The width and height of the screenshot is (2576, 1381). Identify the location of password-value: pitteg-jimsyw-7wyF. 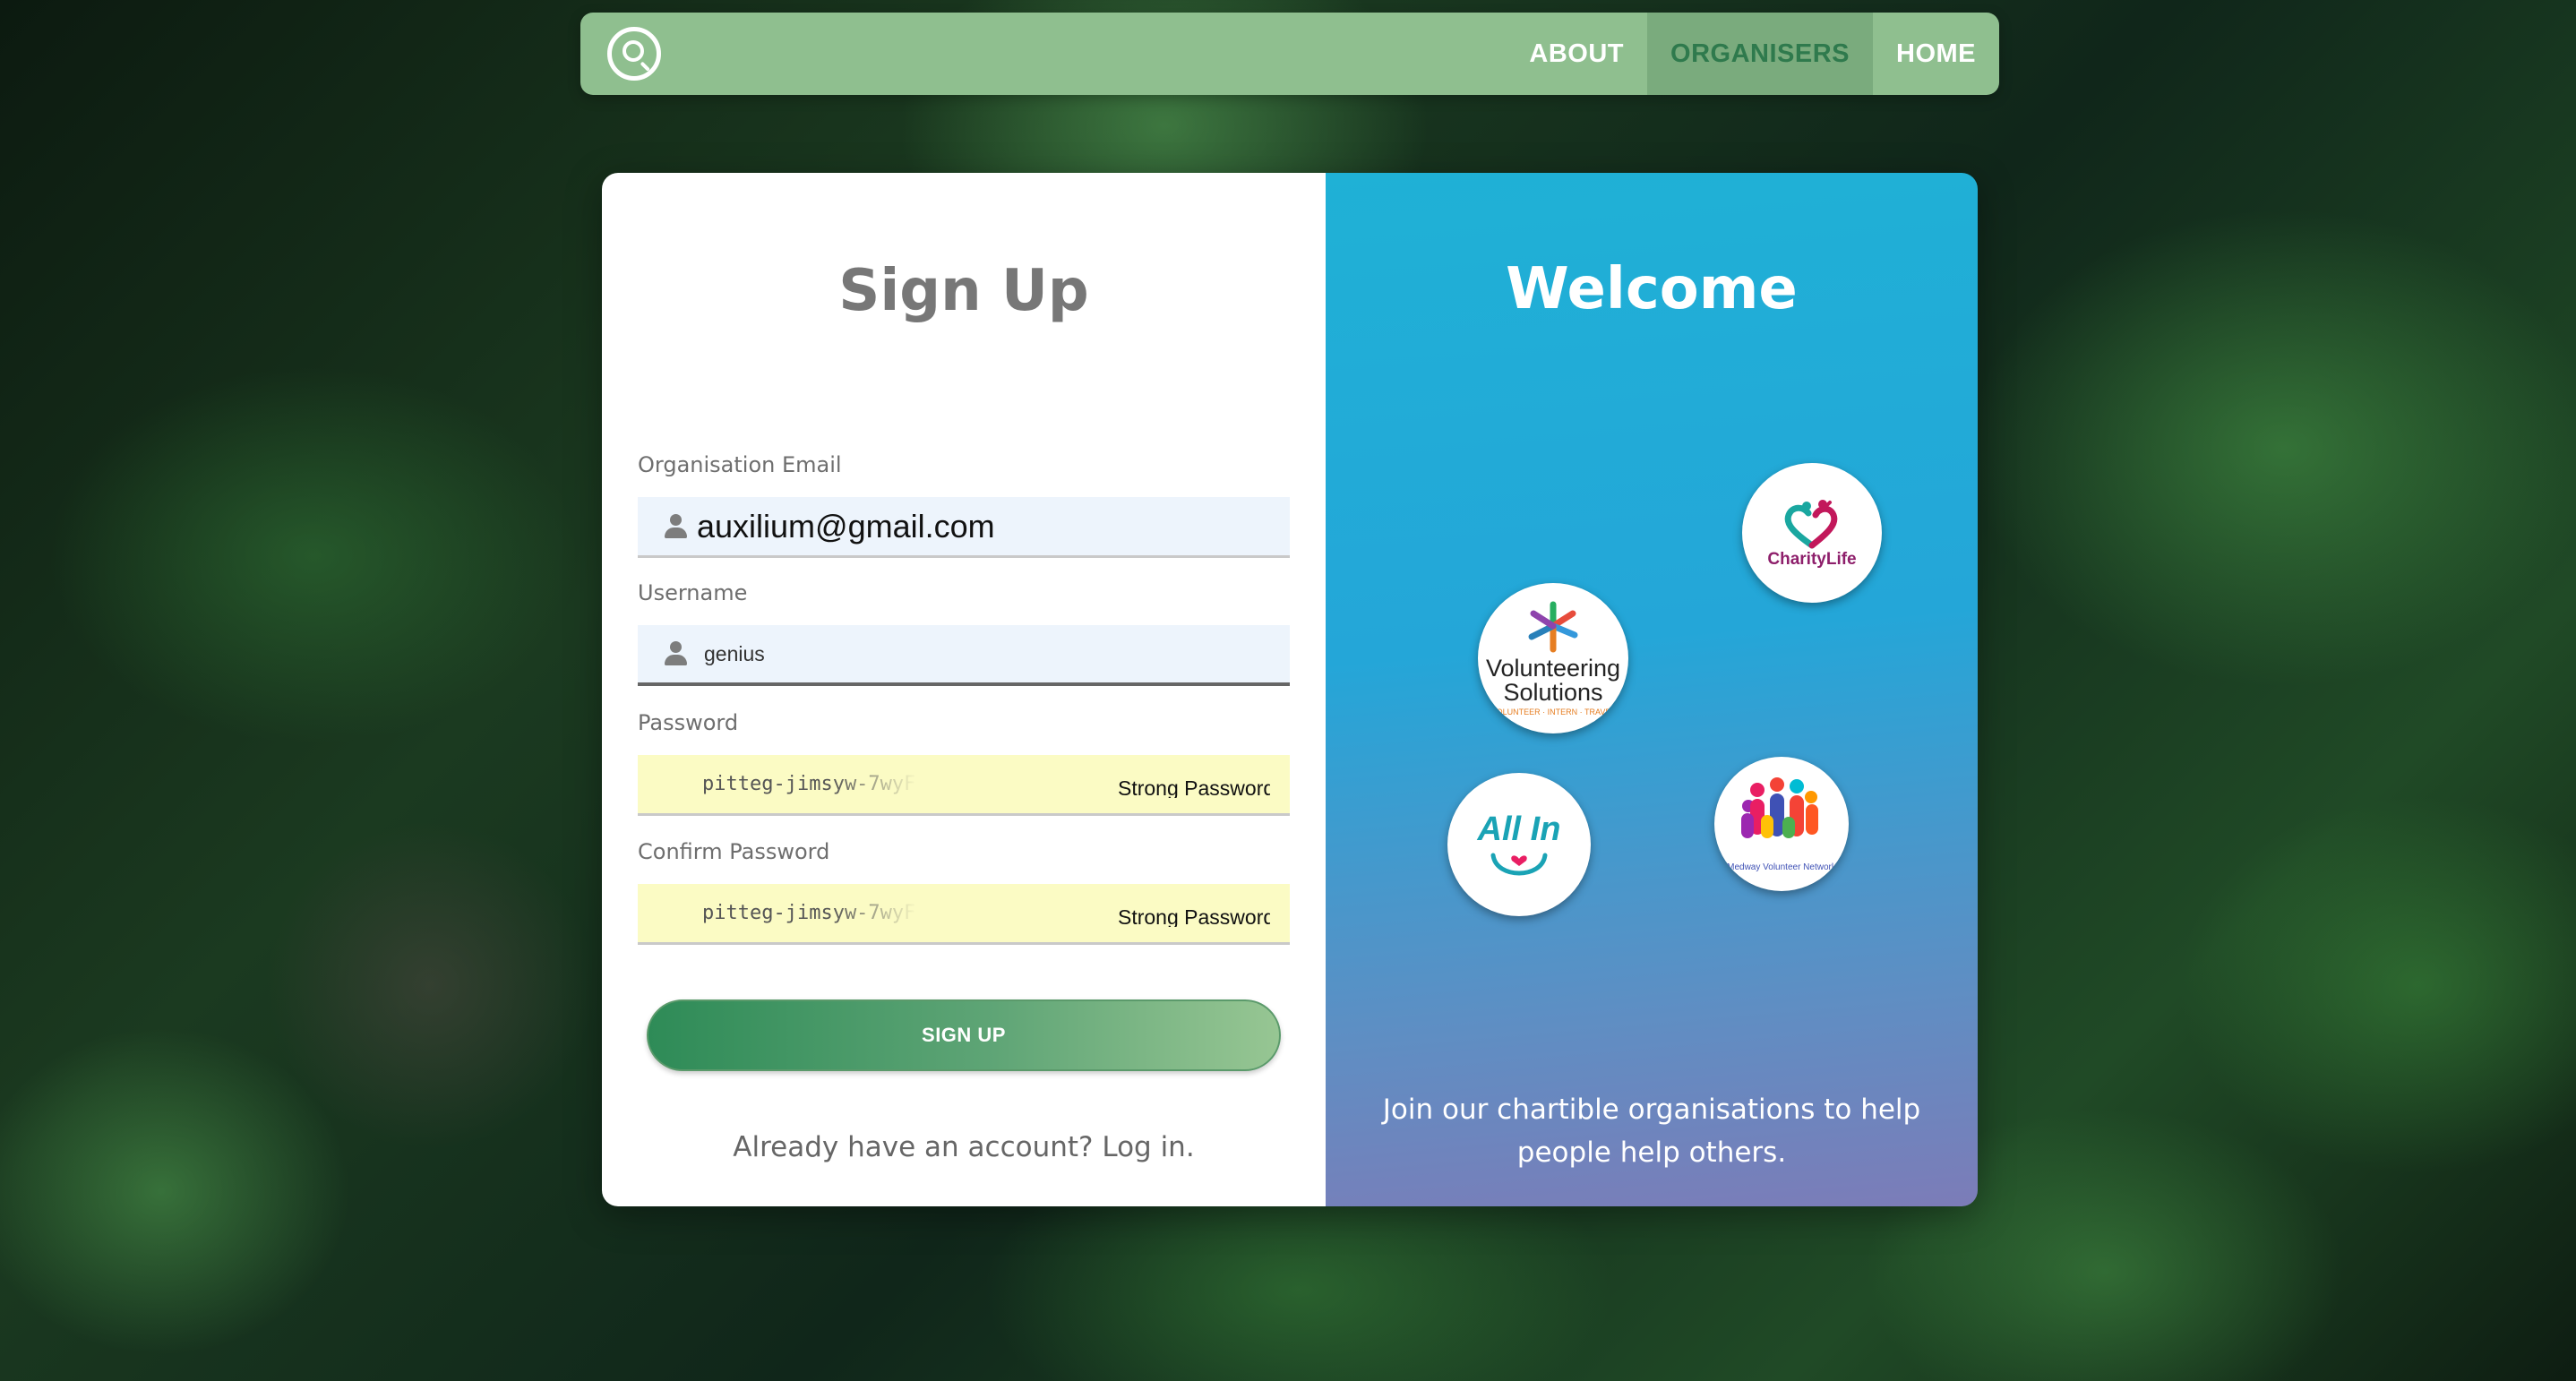
(809, 784).